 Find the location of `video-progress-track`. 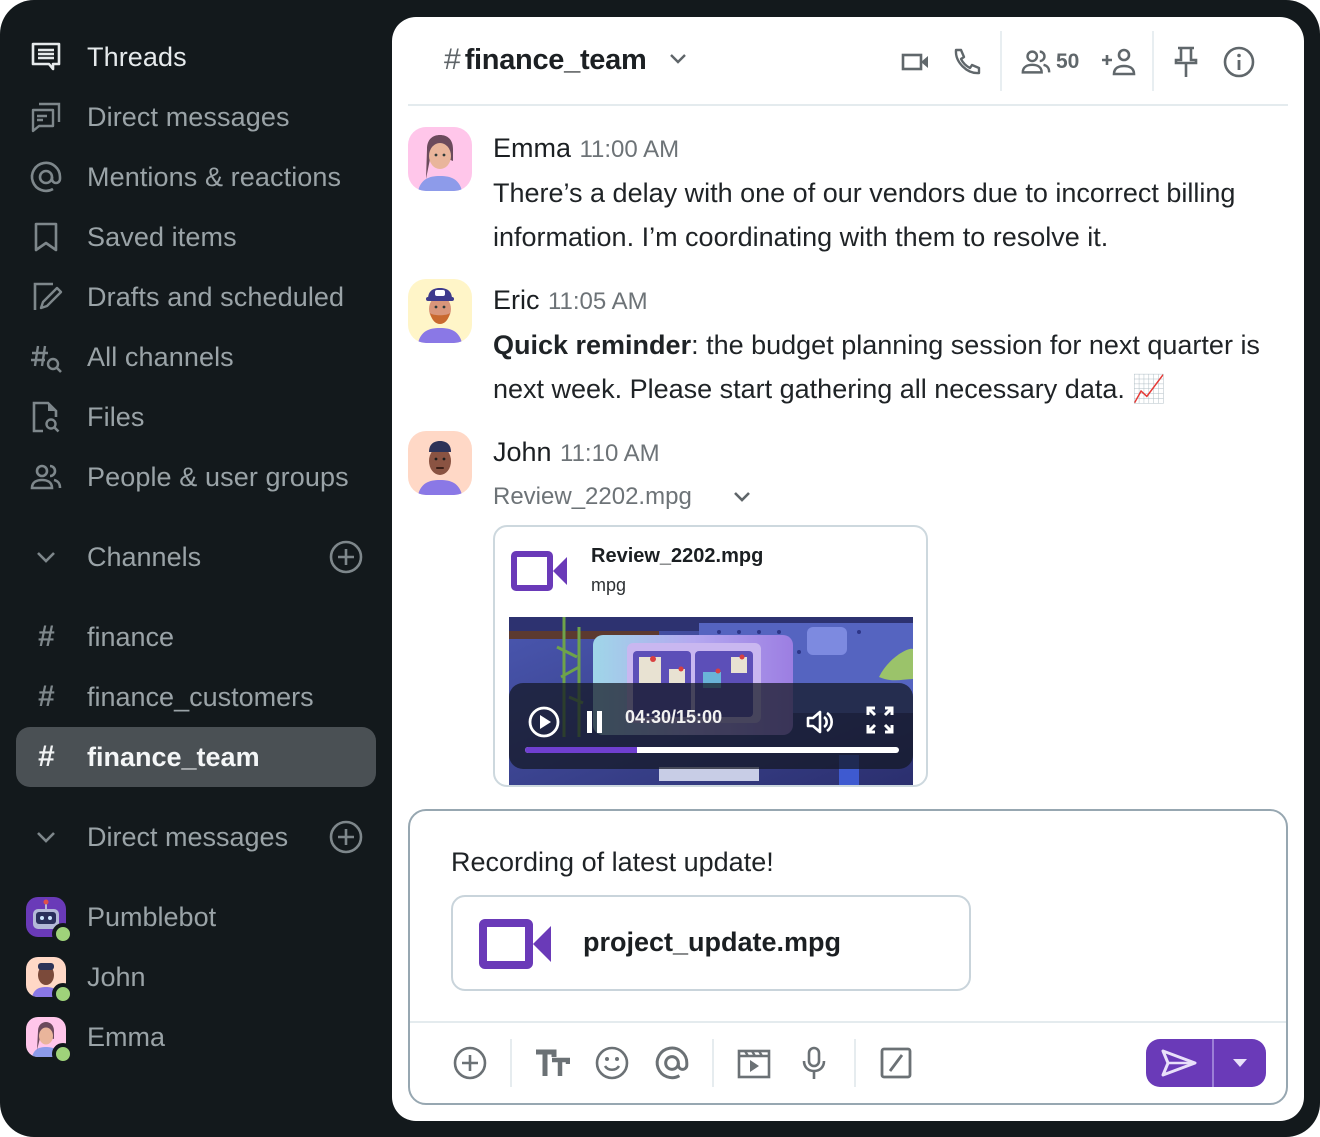

video-progress-track is located at coordinates (712, 750).